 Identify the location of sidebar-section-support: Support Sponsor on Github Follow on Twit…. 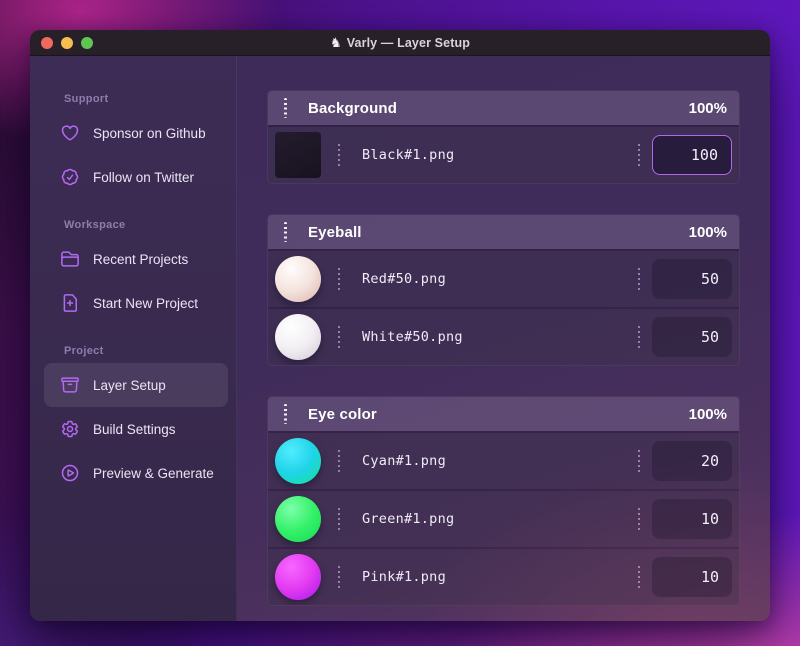
(136, 146).